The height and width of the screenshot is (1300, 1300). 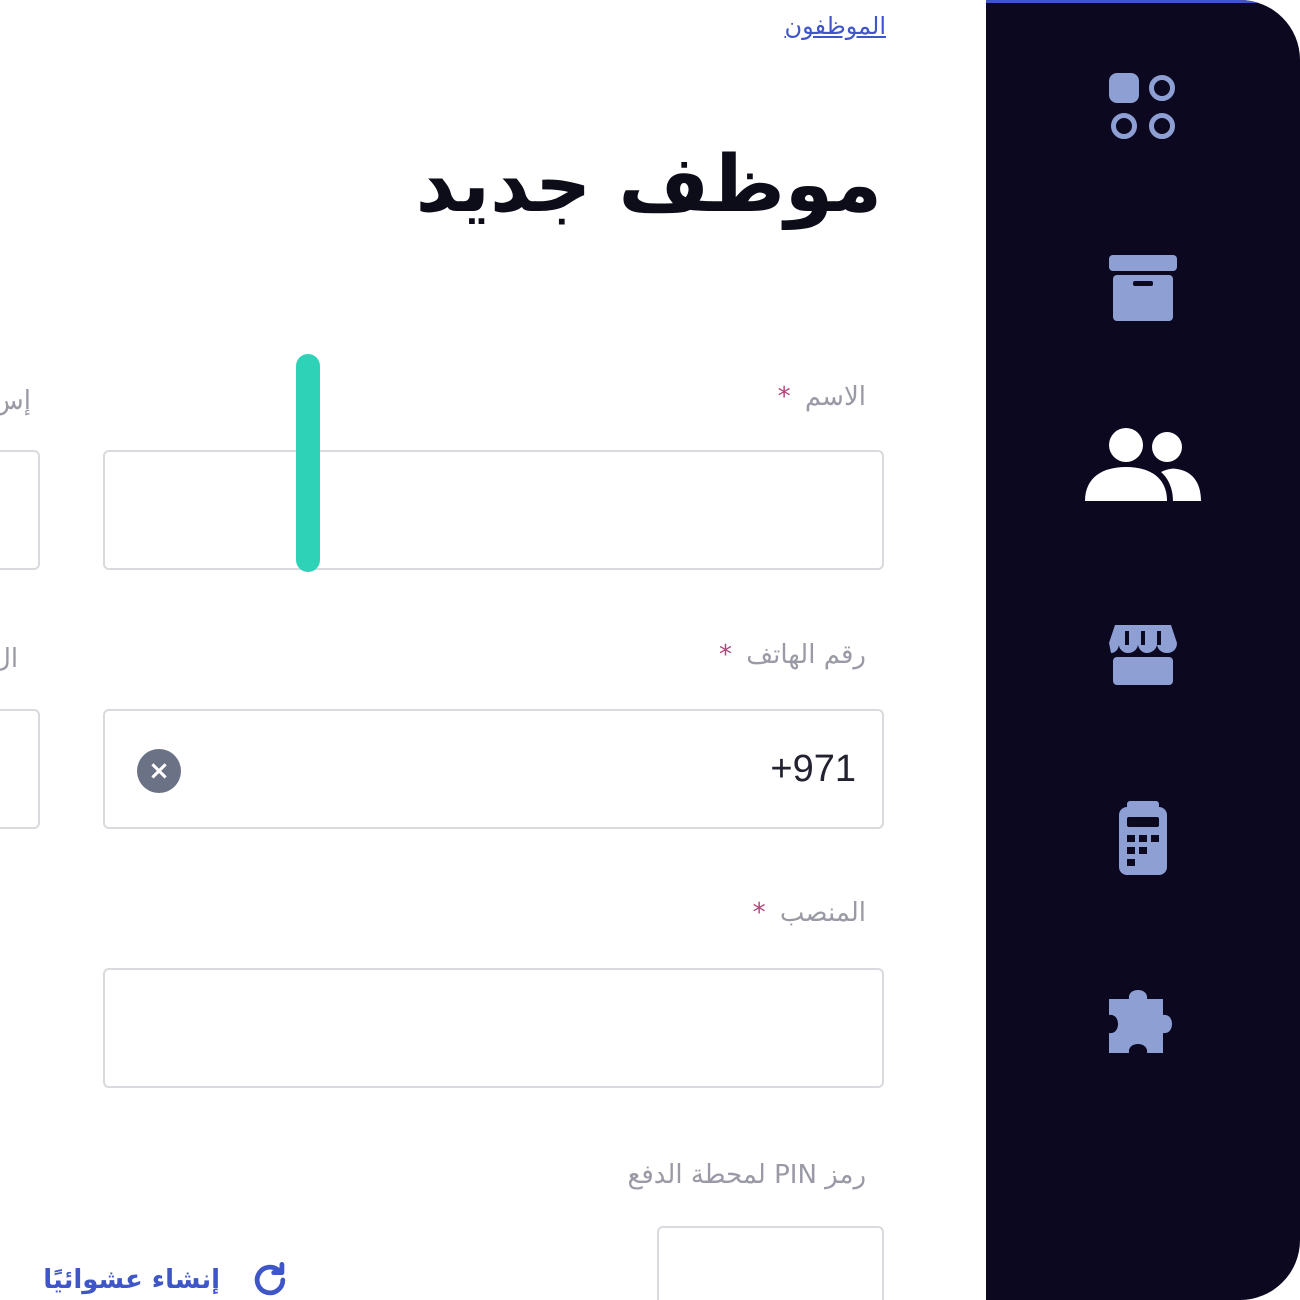 What do you see at coordinates (9, 659) in the screenshot?
I see `partial-field-label: ال` at bounding box center [9, 659].